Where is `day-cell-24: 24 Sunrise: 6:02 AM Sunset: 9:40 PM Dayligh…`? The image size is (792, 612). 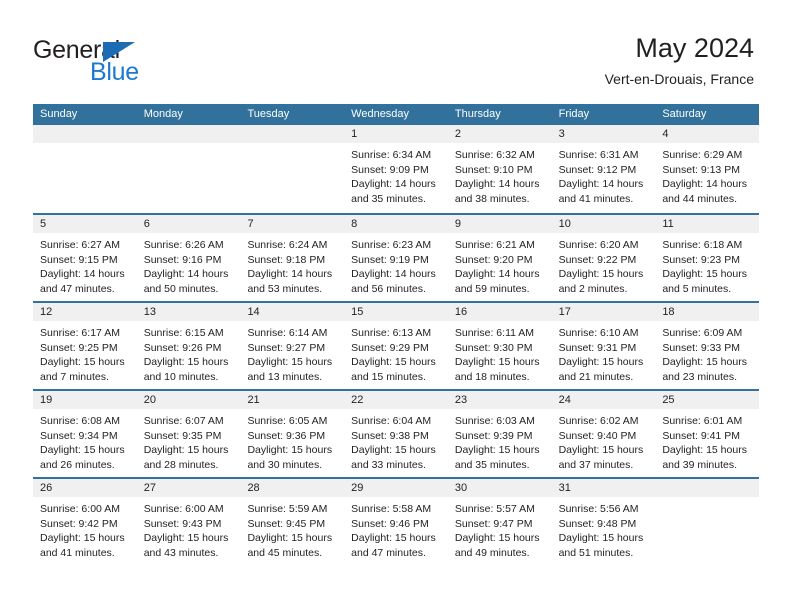 day-cell-24: 24 Sunrise: 6:02 AM Sunset: 9:40 PM Dayligh… is located at coordinates (603, 434).